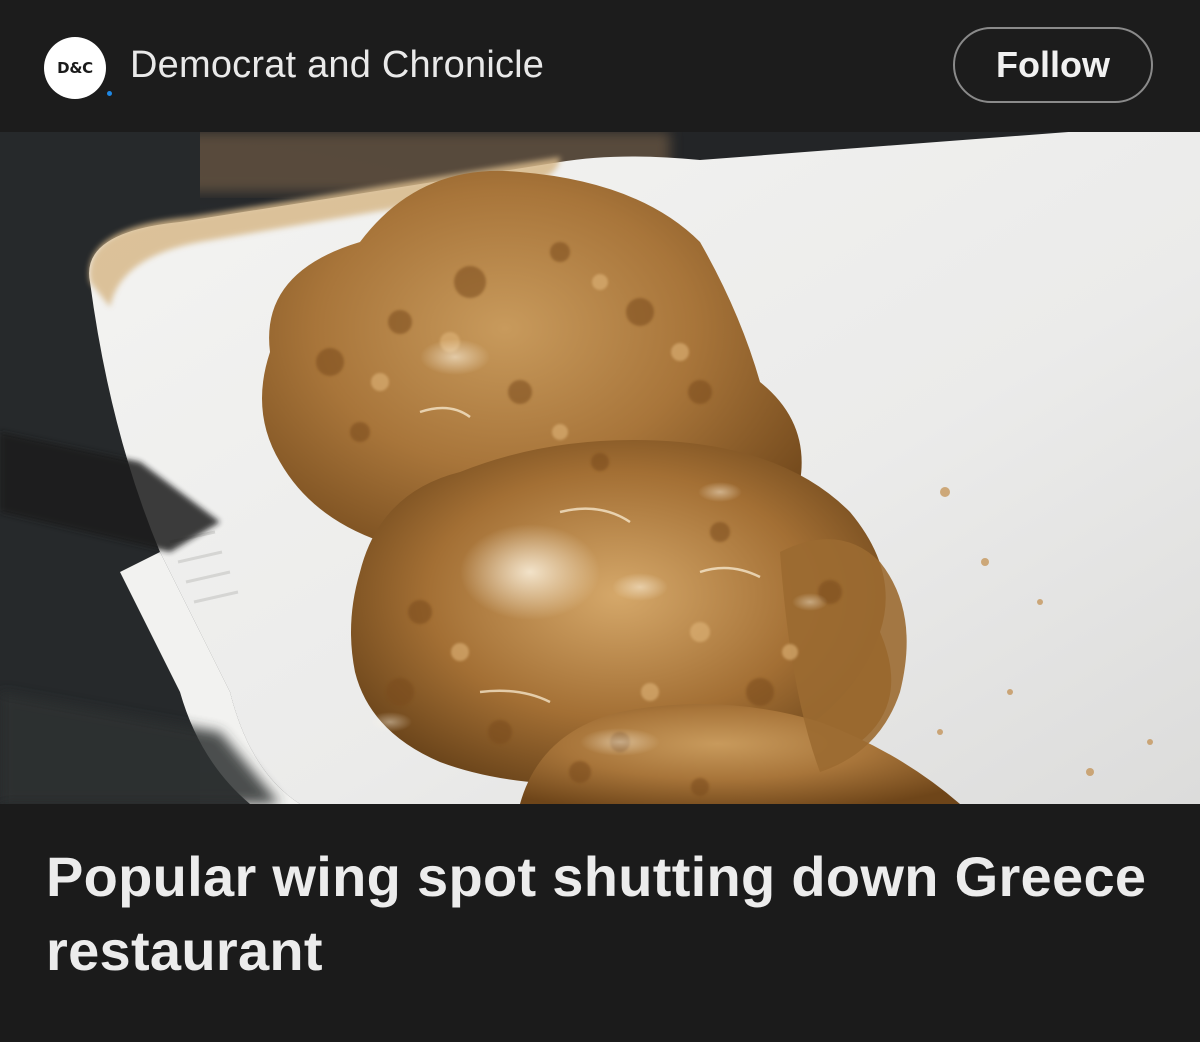 This screenshot has width=1200, height=1042. What do you see at coordinates (1053, 65) in the screenshot?
I see `follow-button: Follow` at bounding box center [1053, 65].